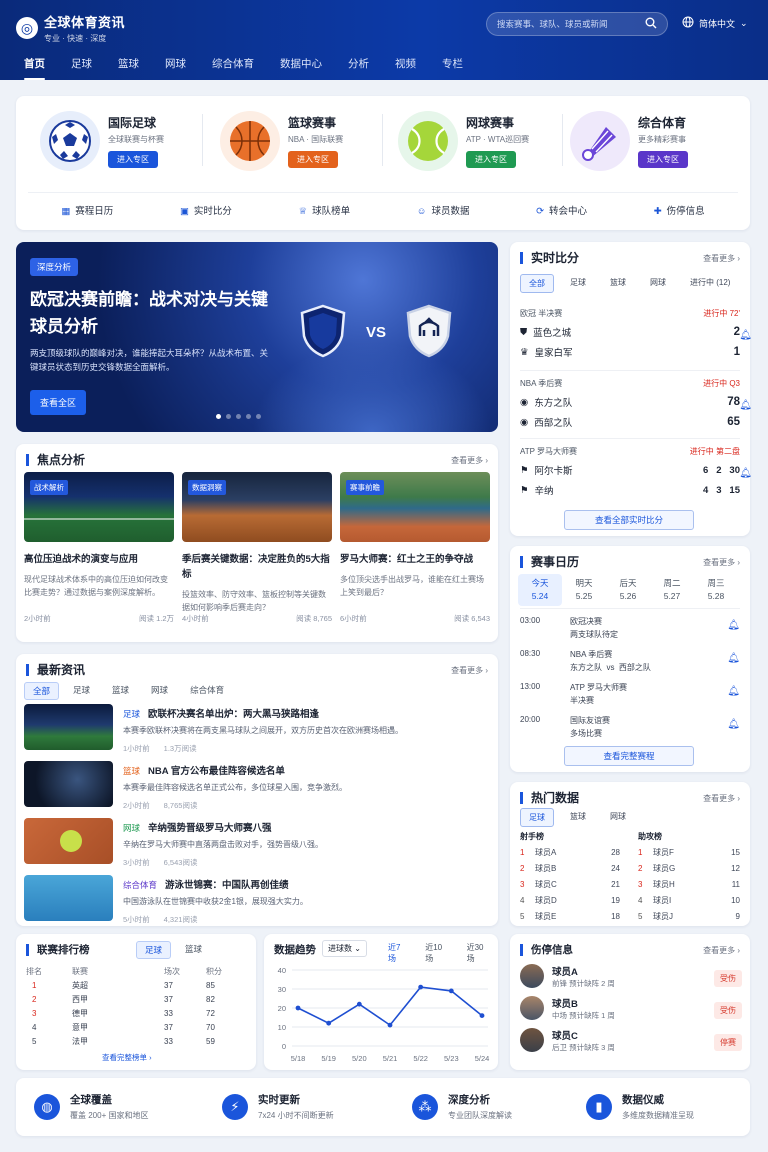 The image size is (768, 1152). I want to click on view-all-live-button: 查看全部实时比分, so click(629, 520).